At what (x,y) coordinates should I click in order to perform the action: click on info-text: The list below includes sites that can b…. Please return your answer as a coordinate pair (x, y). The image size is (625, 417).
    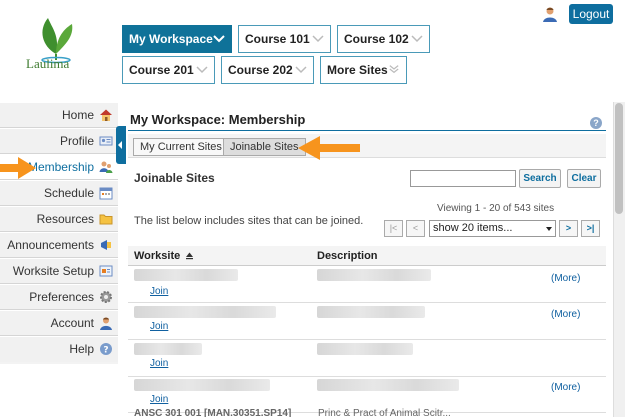
    Looking at the image, I should click on (249, 221).